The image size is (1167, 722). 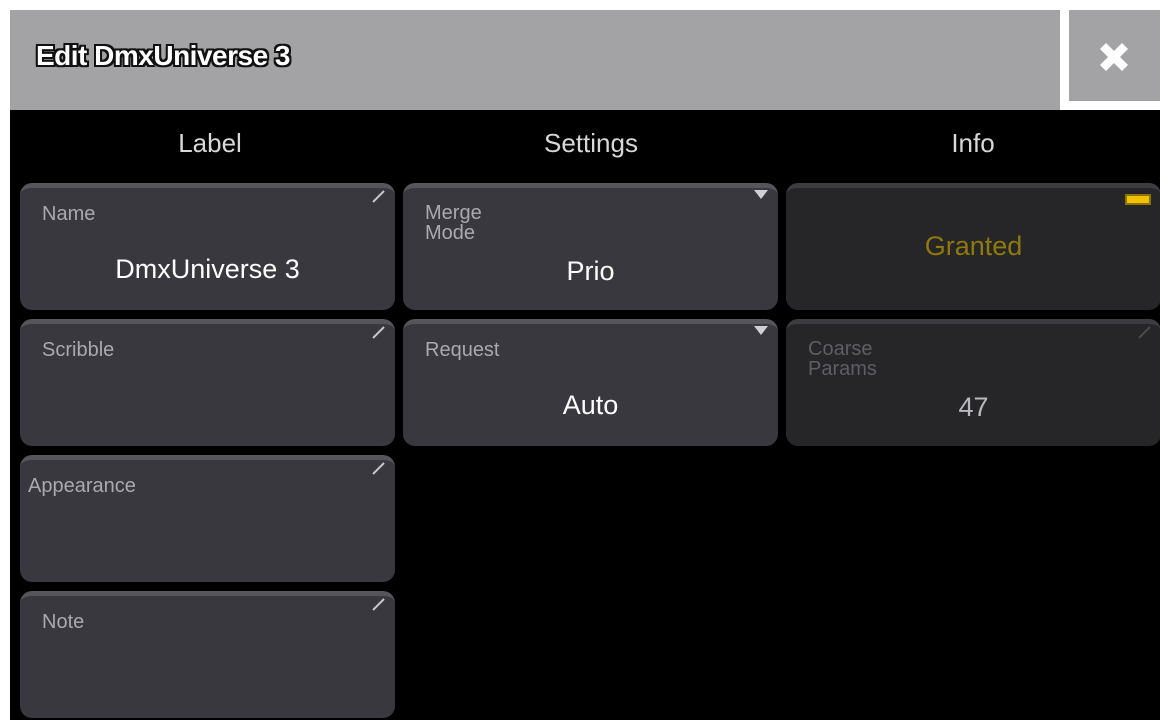 I want to click on name-field: Name DmxUniverse 3, so click(x=207, y=246).